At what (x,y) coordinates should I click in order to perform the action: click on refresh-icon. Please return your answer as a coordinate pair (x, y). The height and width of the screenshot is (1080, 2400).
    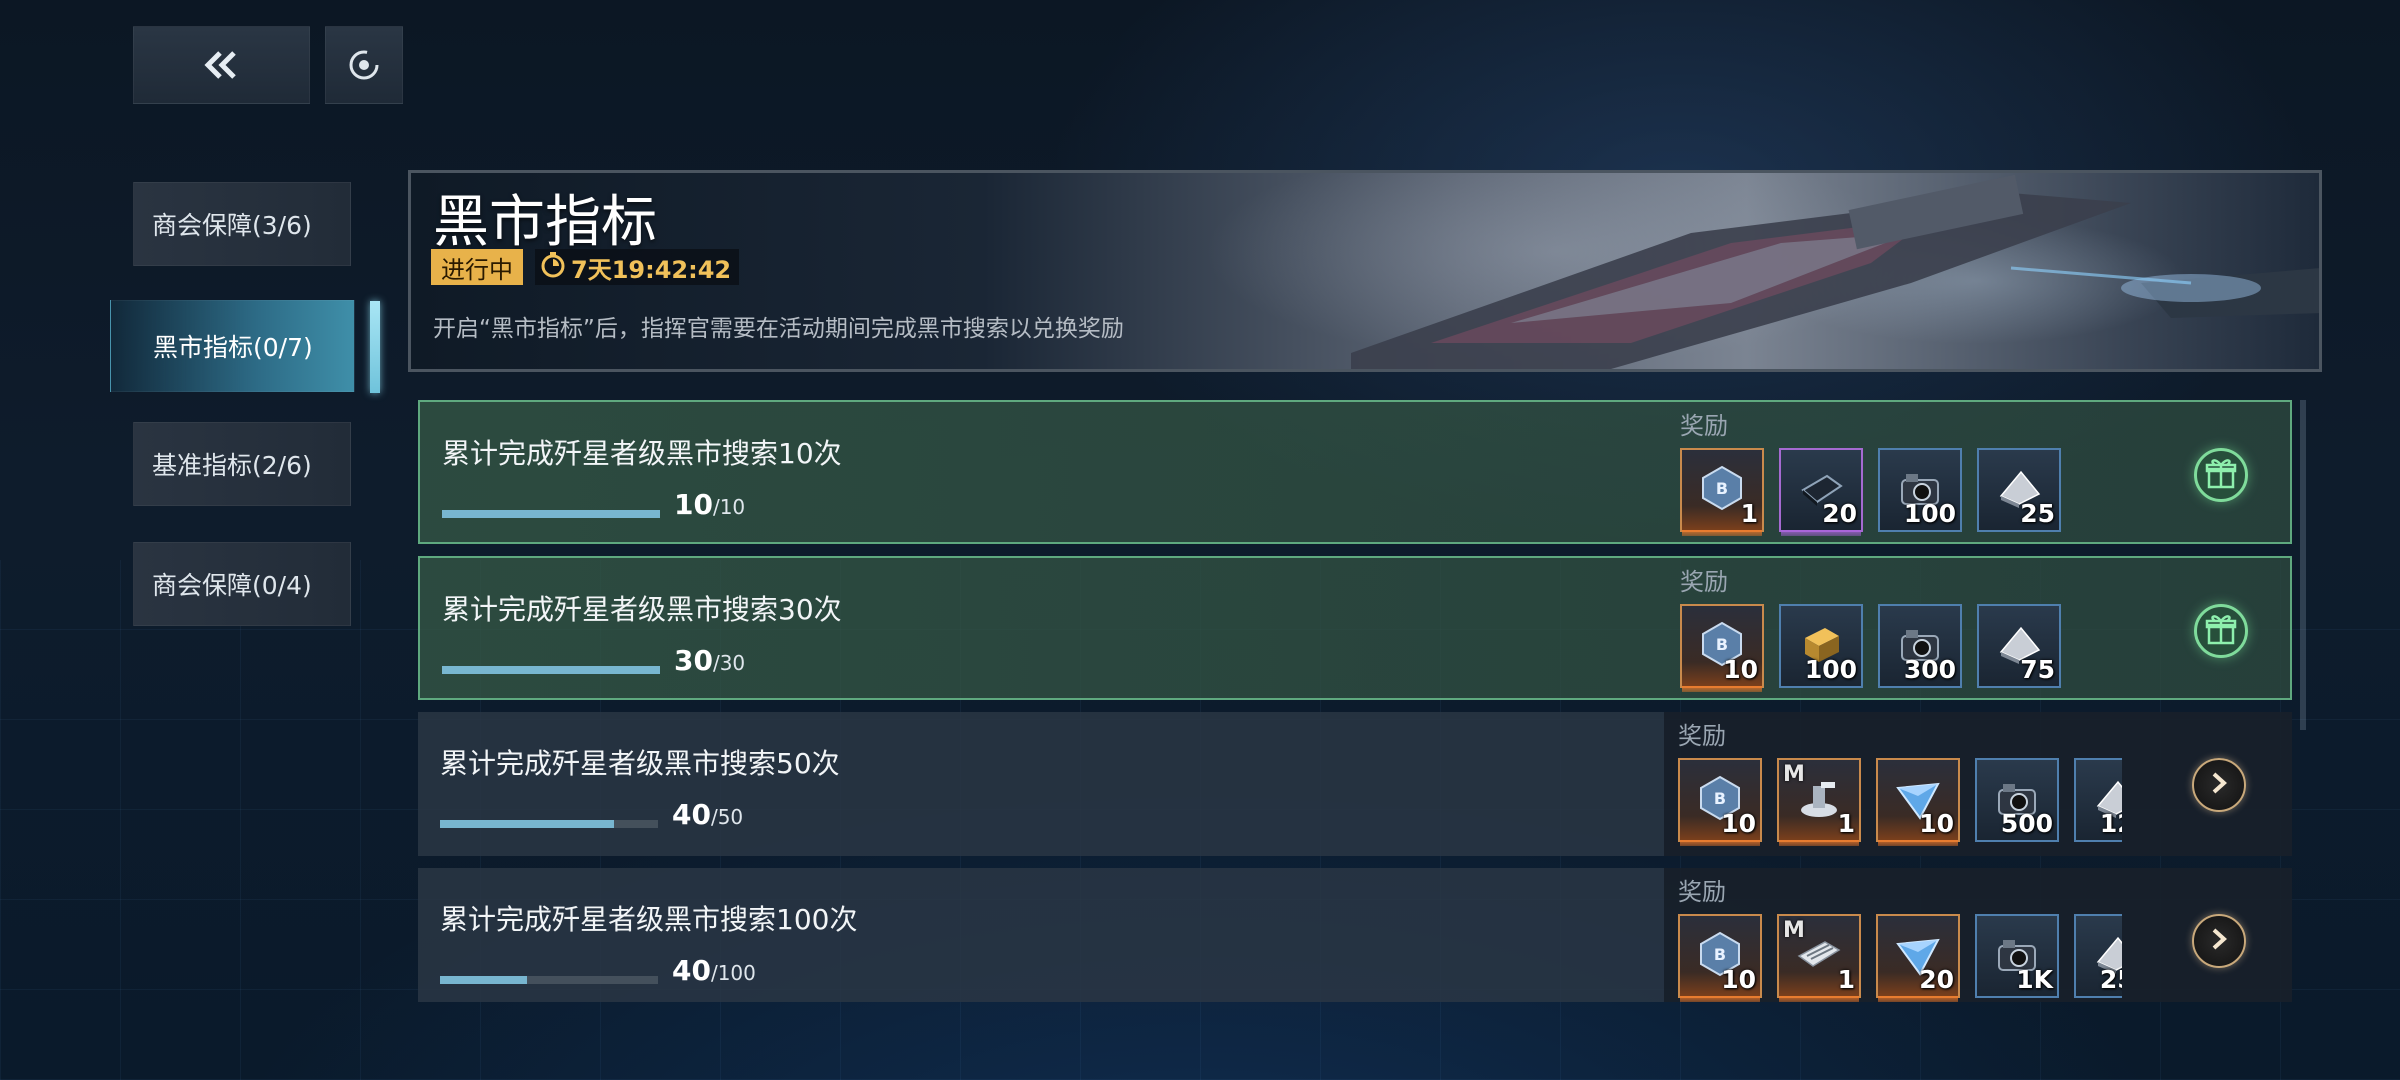
    Looking at the image, I should click on (364, 65).